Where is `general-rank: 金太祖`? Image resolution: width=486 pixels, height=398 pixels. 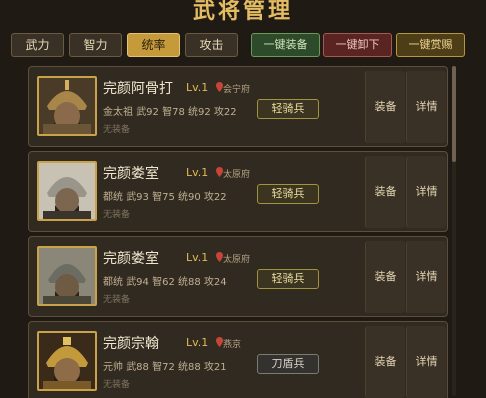
general-rank: 金太祖 is located at coordinates (118, 112).